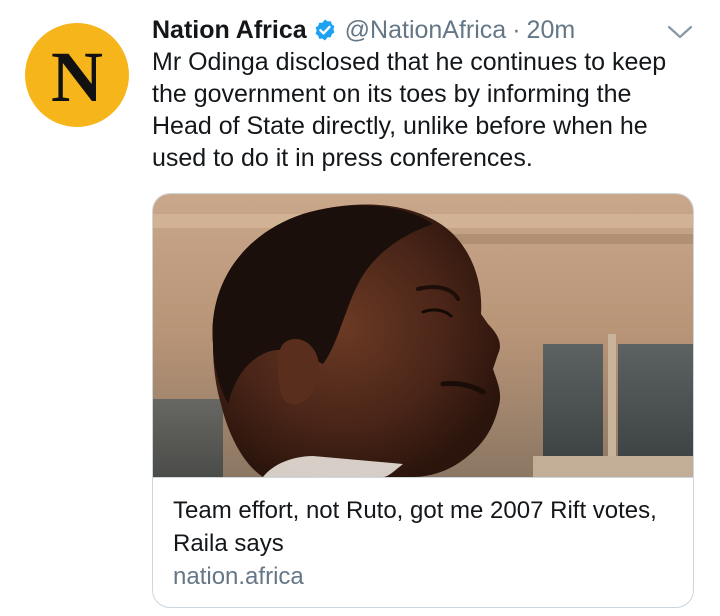 This screenshot has height=616, width=720. I want to click on chevron-down-icon, so click(680, 32).